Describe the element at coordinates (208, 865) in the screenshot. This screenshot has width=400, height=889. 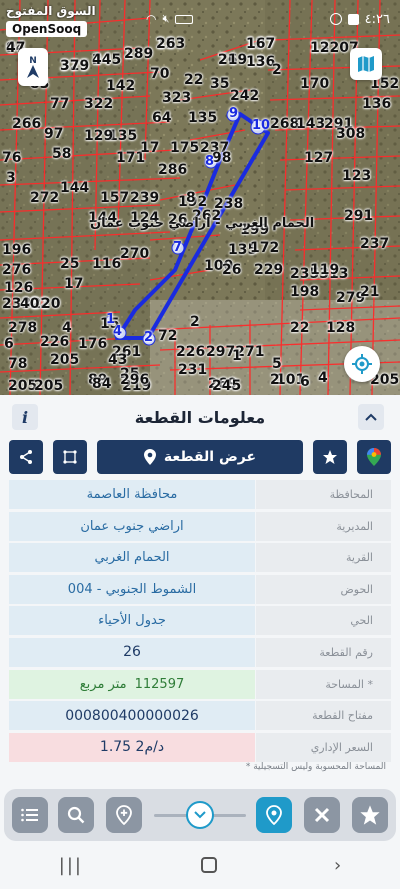
I see `home-icon` at that location.